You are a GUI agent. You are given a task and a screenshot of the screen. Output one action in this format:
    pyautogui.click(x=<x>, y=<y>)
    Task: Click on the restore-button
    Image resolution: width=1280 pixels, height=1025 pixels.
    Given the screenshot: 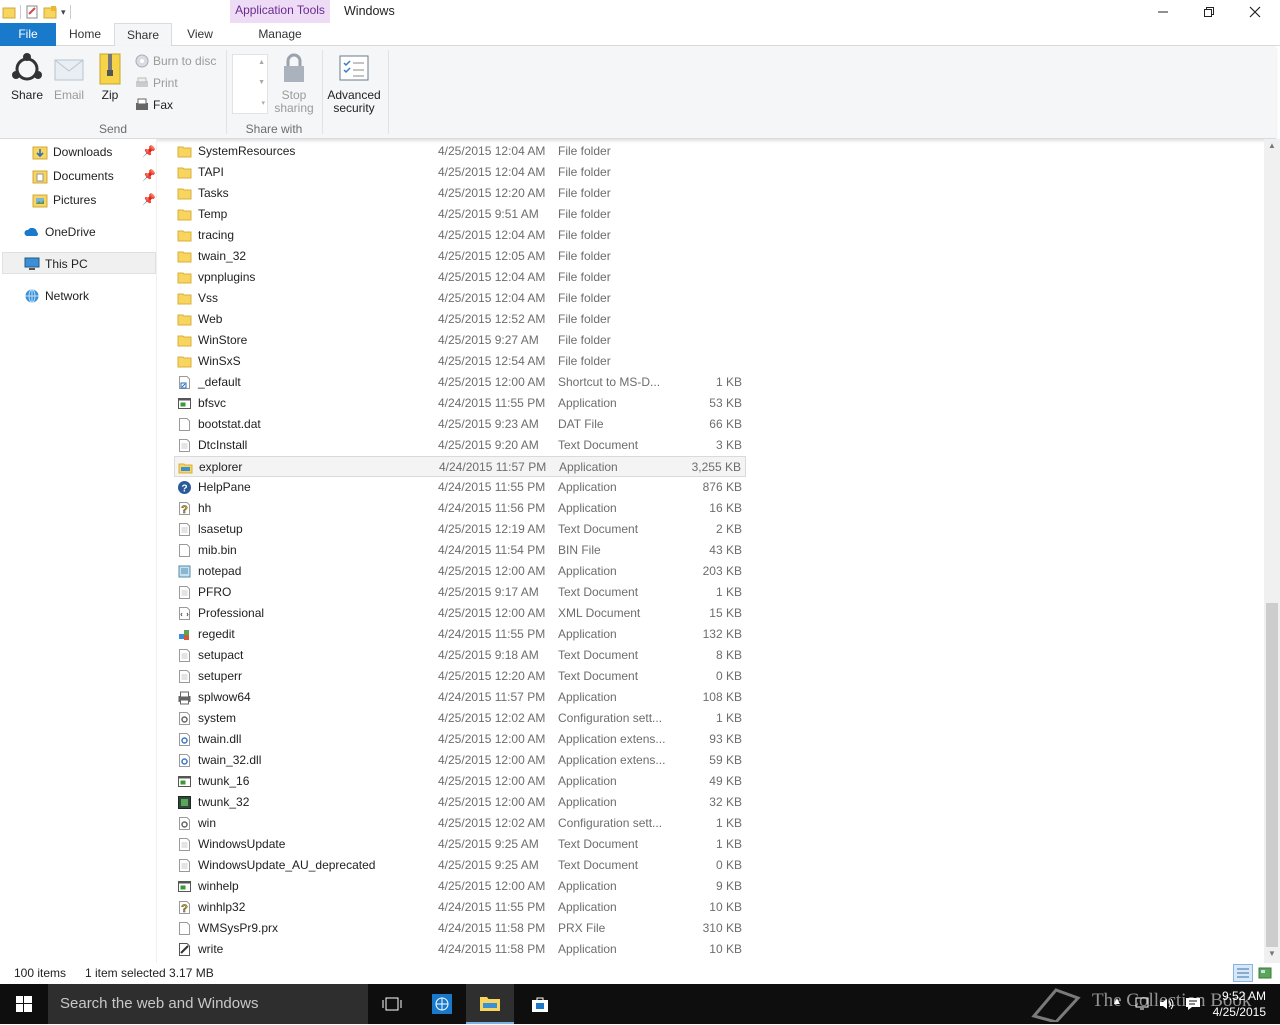 What is the action you would take?
    pyautogui.click(x=1209, y=11)
    